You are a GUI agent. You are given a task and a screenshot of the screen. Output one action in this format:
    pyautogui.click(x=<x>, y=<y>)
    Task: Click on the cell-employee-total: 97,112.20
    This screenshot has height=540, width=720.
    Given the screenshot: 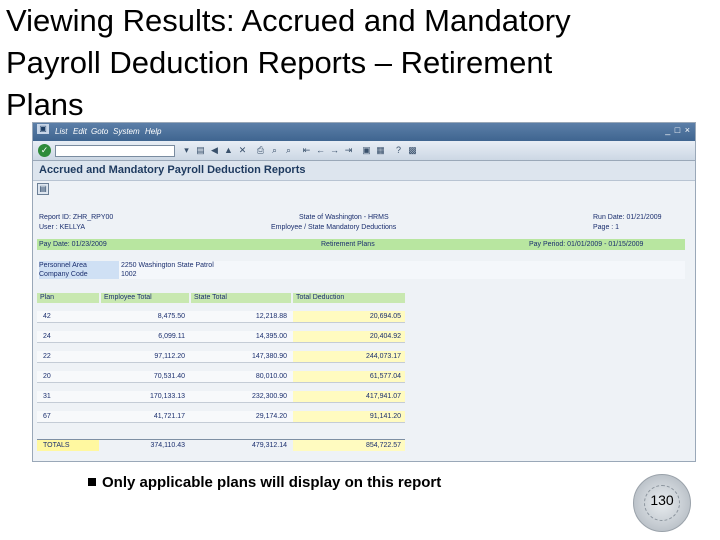 What is the action you would take?
    pyautogui.click(x=169, y=356)
    